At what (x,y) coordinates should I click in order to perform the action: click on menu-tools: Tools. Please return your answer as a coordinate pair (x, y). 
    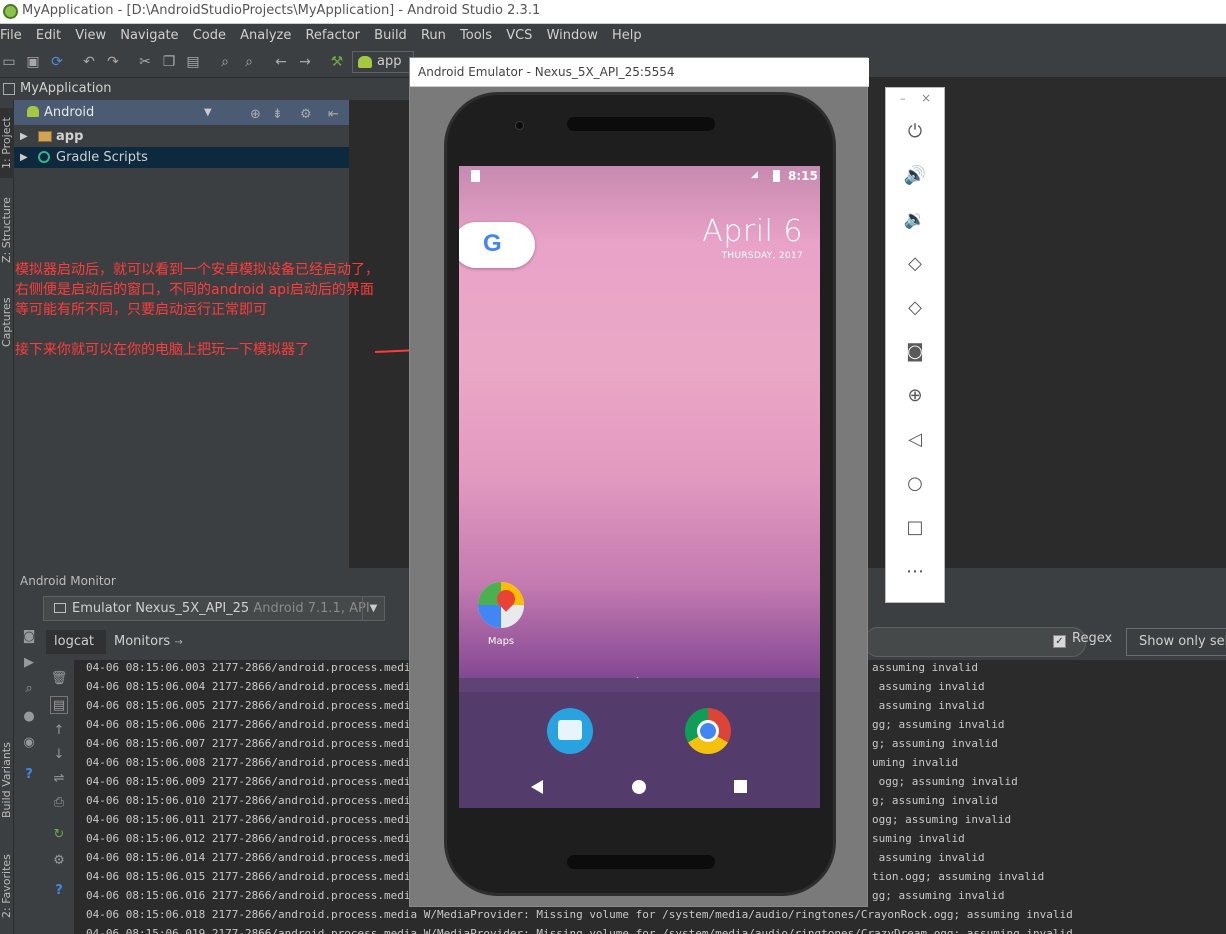
    Looking at the image, I should click on (476, 35).